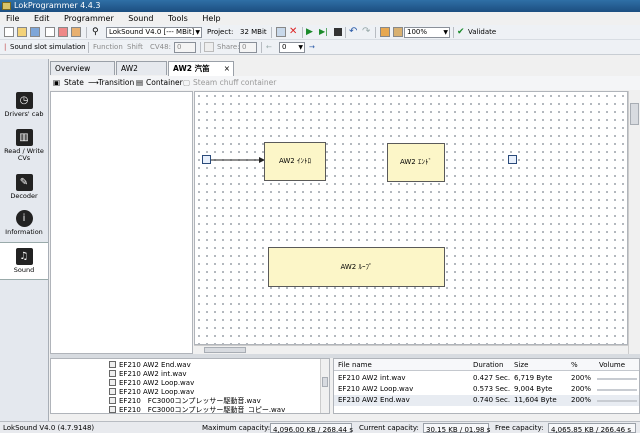  Describe the element at coordinates (281, 32) in the screenshot. I see `programmer-icon` at that location.